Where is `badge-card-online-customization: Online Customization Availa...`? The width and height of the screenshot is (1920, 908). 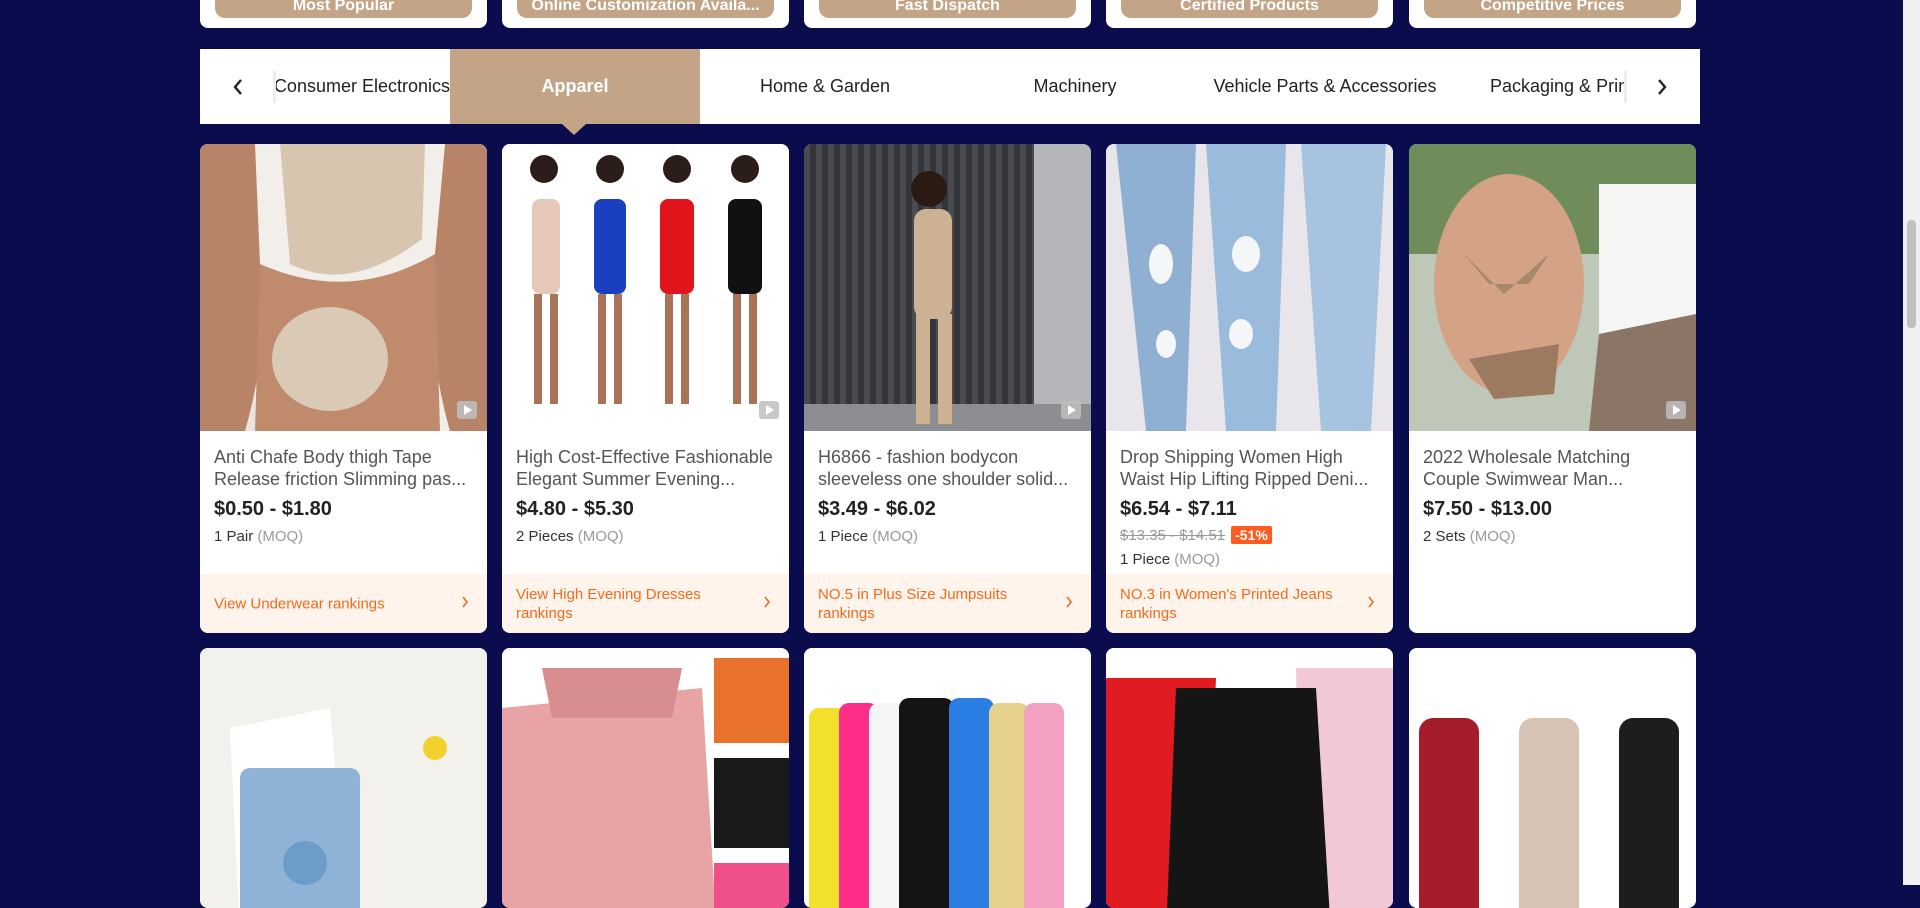 badge-card-online-customization: Online Customization Availa... is located at coordinates (645, 14).